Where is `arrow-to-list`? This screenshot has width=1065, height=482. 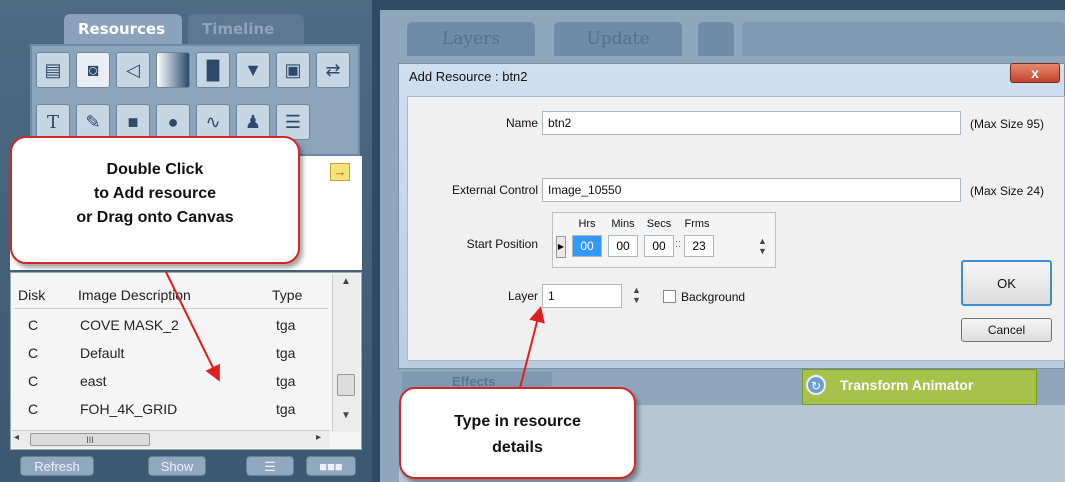 arrow-to-list is located at coordinates (192, 326).